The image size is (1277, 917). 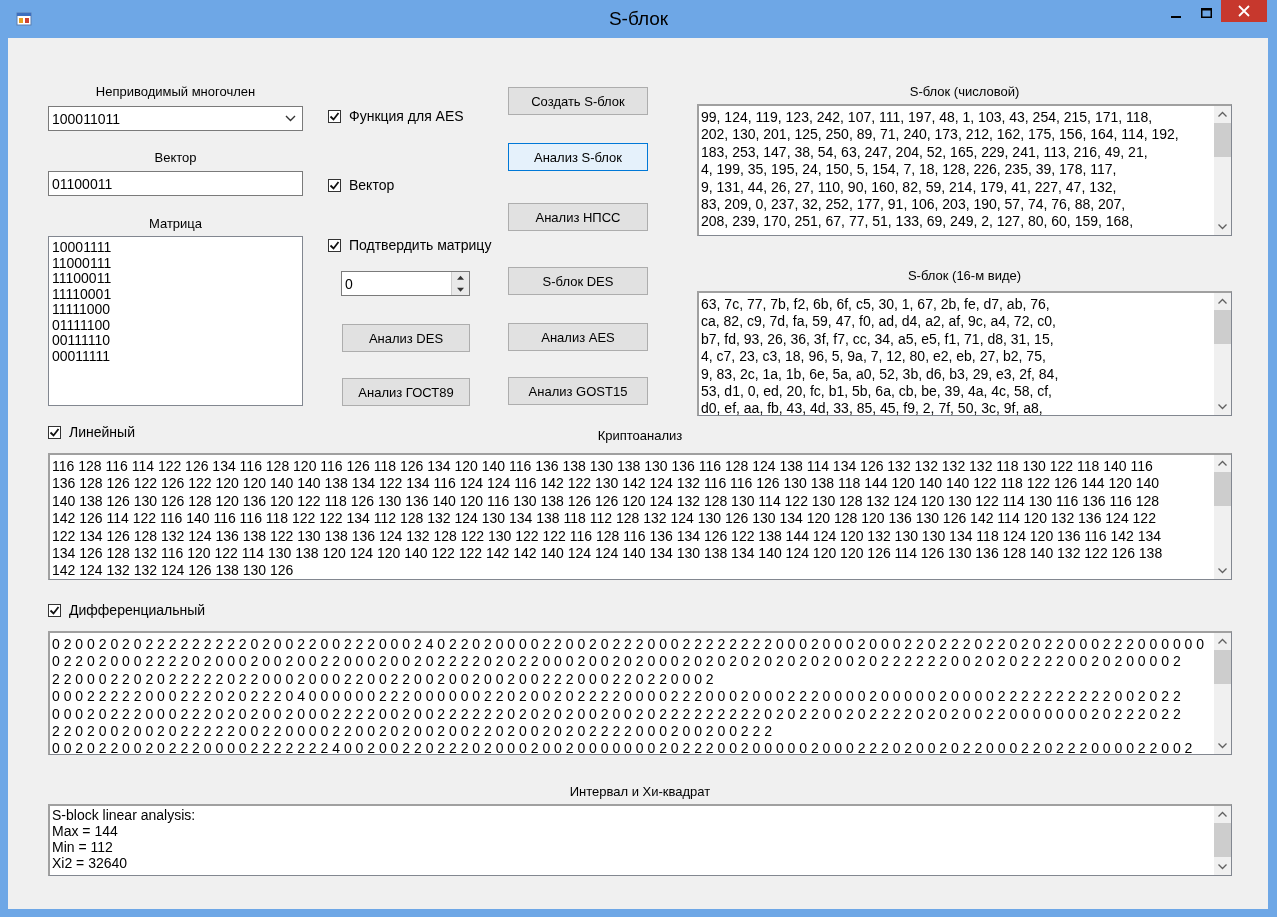 What do you see at coordinates (578, 281) in the screenshot?
I see `button: S-блок DES` at bounding box center [578, 281].